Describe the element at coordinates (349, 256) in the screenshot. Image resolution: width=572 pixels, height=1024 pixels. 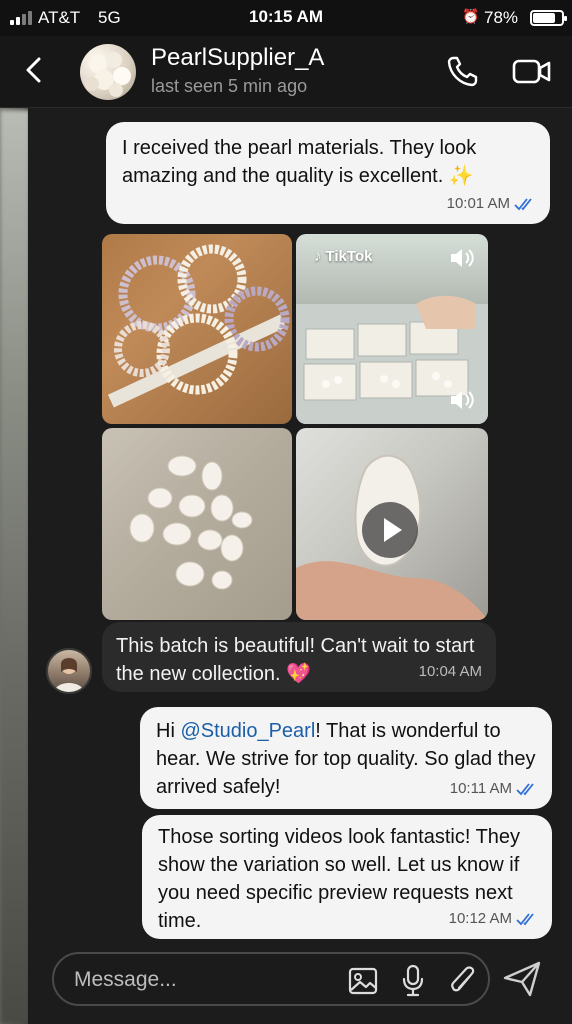
I see `tiktok-label: TikTok` at that location.